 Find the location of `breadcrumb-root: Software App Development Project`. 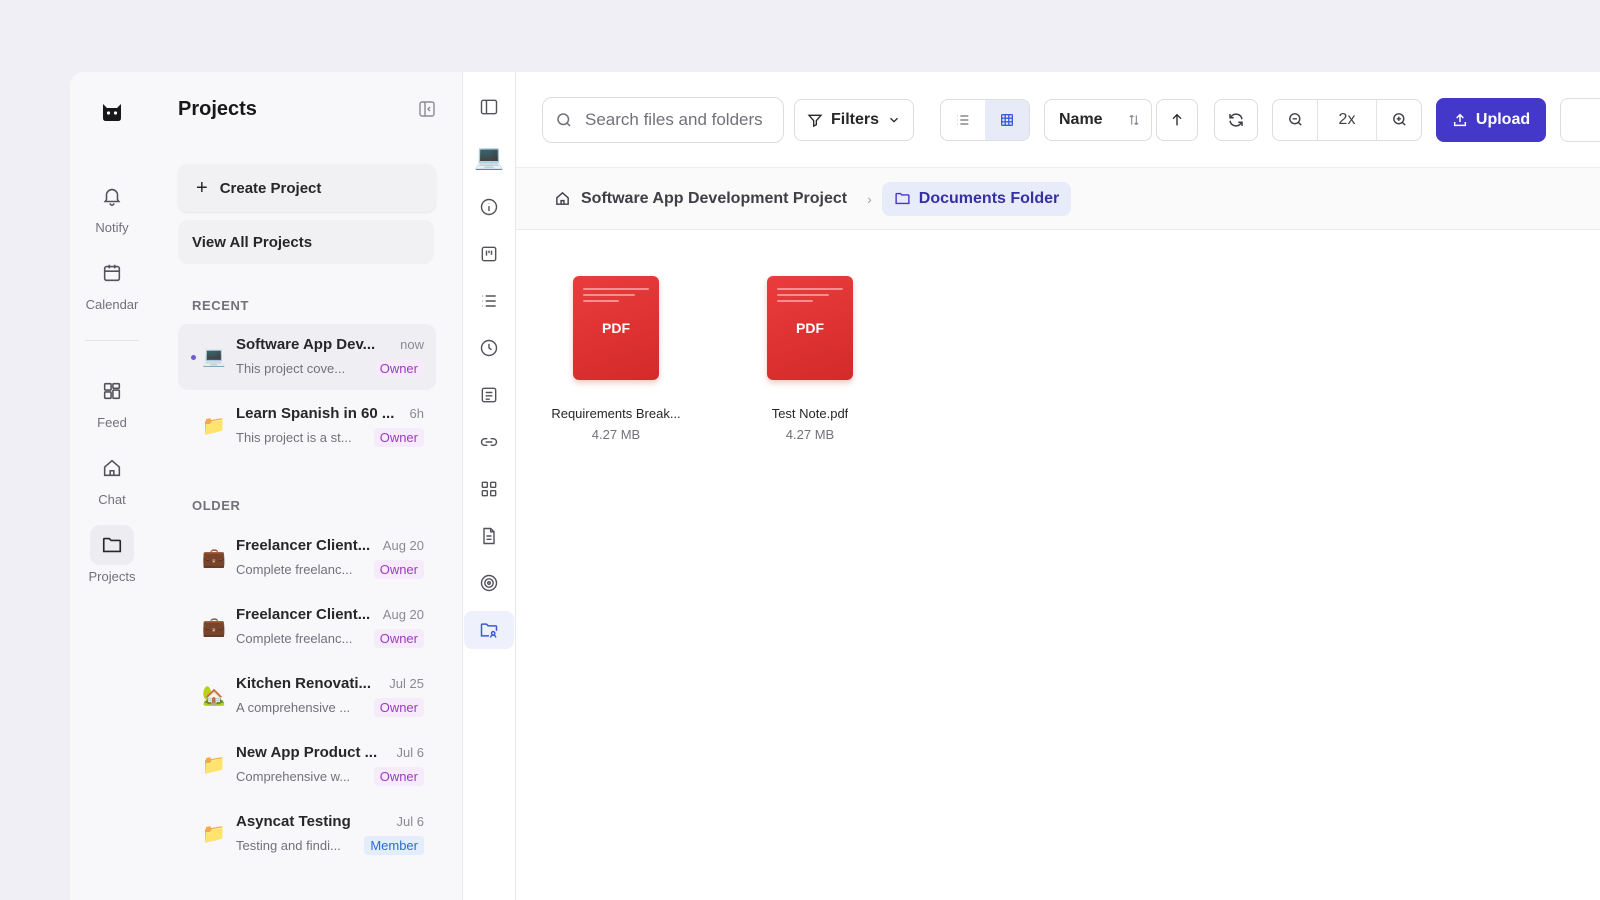

breadcrumb-root: Software App Development Project is located at coordinates (700, 199).